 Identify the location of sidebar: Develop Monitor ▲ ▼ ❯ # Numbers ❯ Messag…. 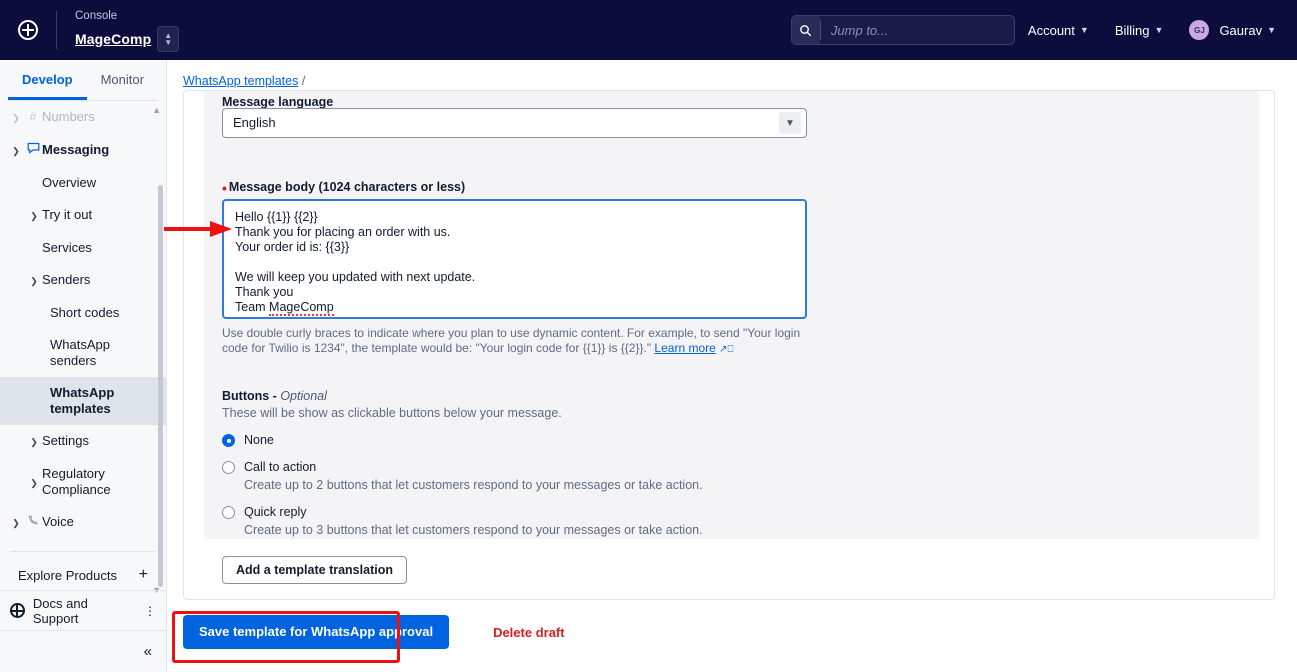
(83, 366).